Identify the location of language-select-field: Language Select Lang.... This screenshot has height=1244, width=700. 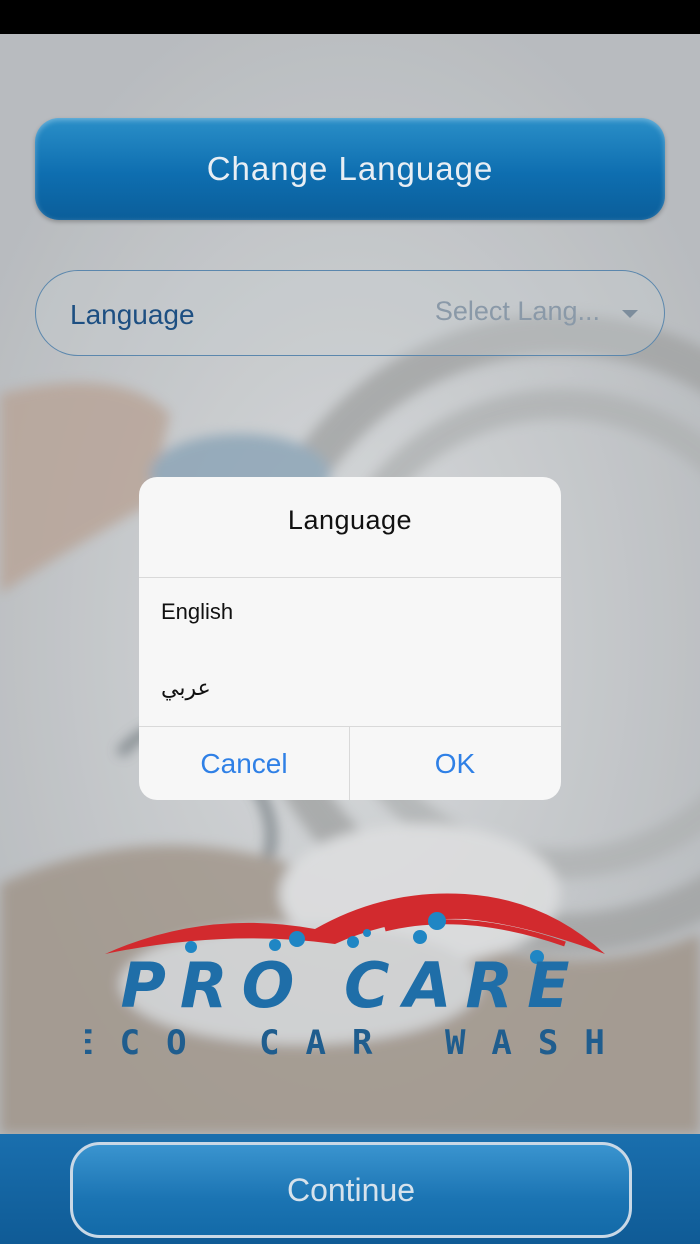
(350, 313).